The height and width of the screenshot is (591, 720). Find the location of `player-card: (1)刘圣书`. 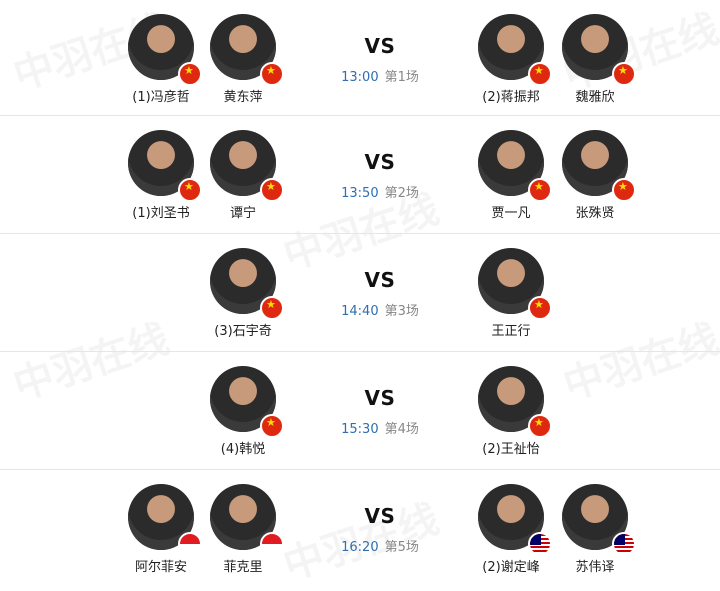

player-card: (1)刘圣书 is located at coordinates (161, 175).